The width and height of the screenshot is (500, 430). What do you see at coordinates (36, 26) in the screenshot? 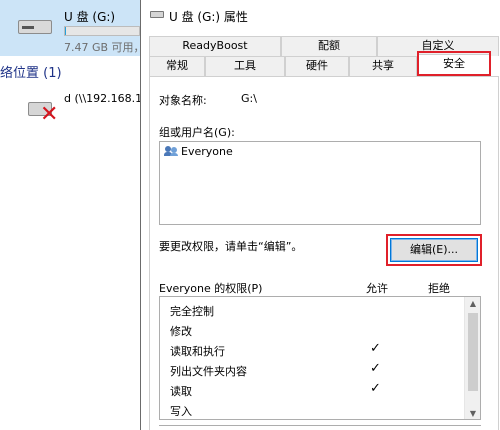
I see `usb-drive-icon` at bounding box center [36, 26].